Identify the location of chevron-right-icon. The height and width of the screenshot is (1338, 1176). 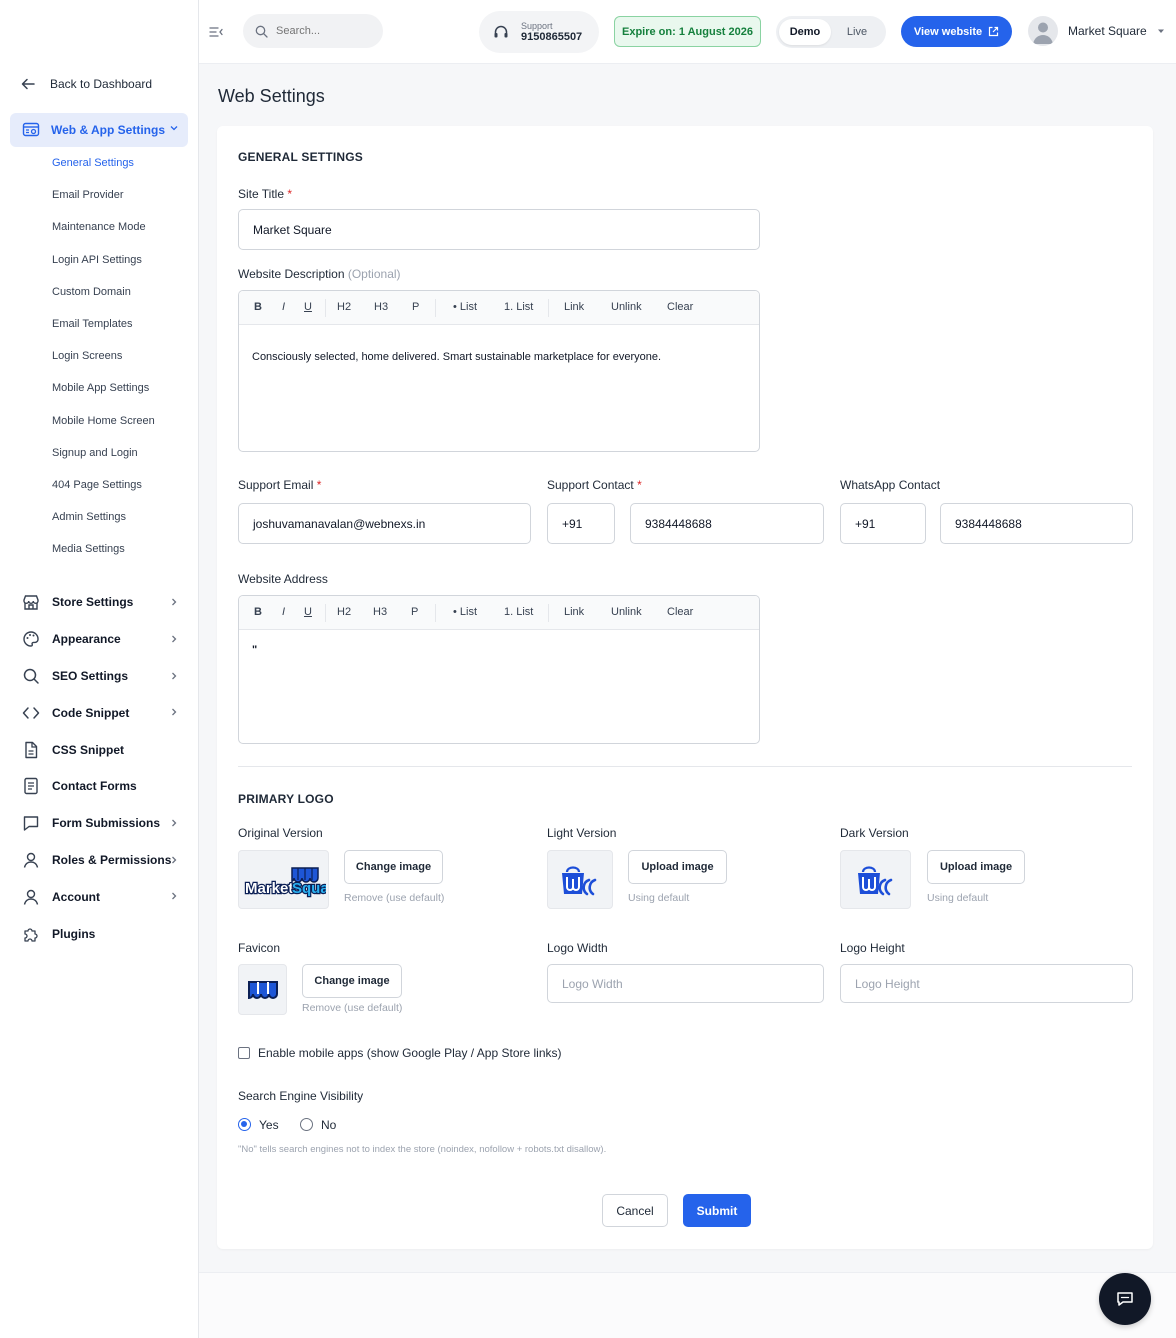
(174, 860).